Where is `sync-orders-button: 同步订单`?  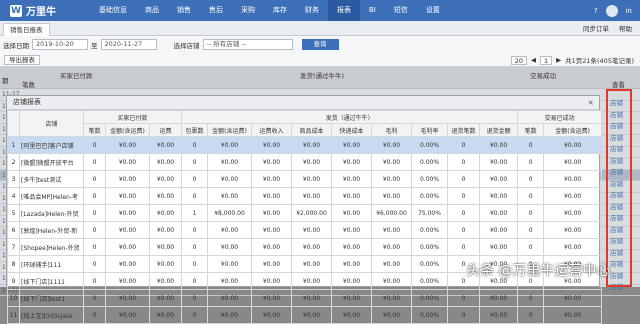
sync-orders-button: 同步订单 is located at coordinates (596, 28).